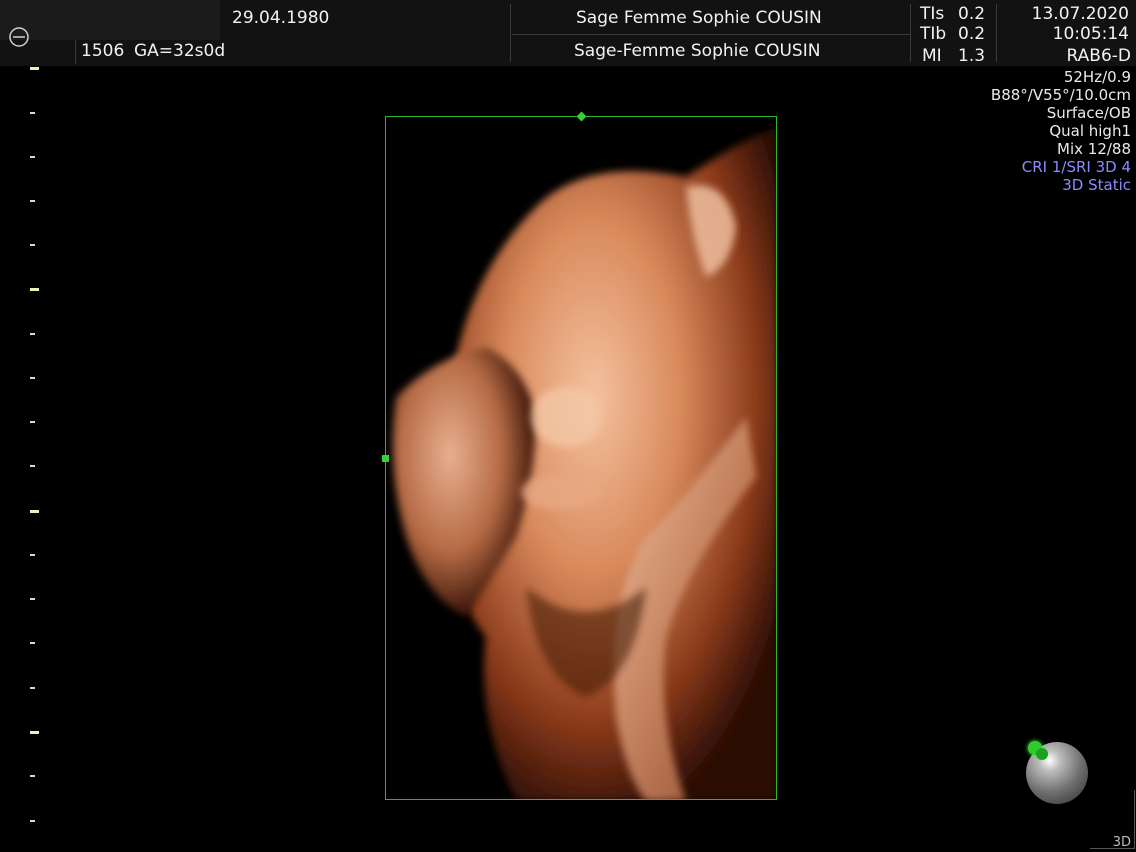 The image size is (1136, 852). I want to click on exam-date: 13.07.2020, so click(1080, 14).